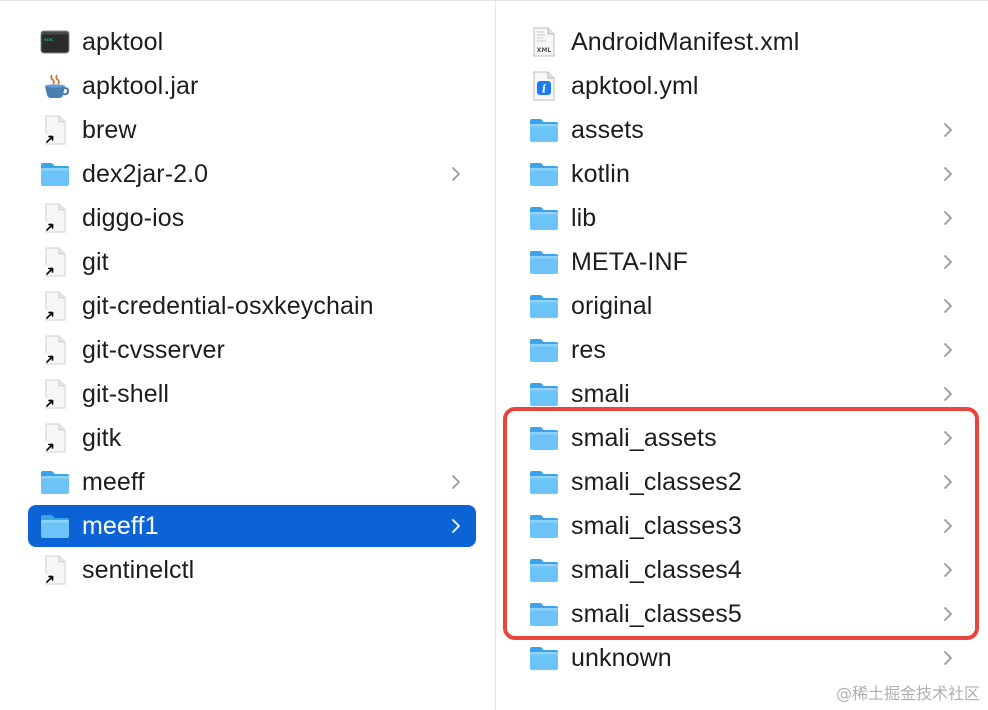  Describe the element at coordinates (252, 86) in the screenshot. I see `file-item-apktool-jar: apktool.jar` at that location.